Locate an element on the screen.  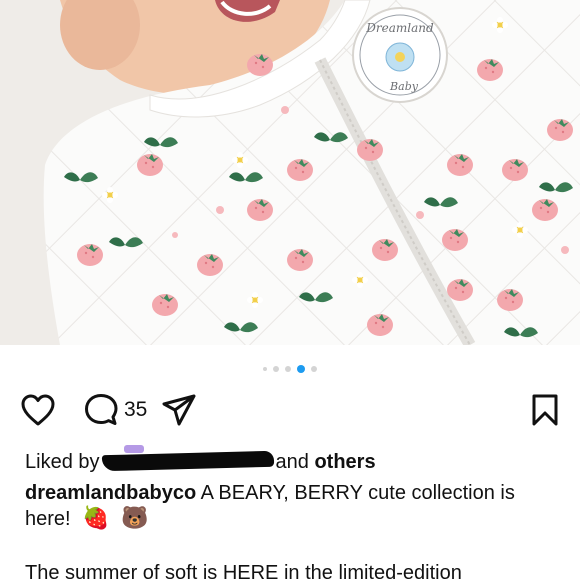
comment-count: 35 is located at coordinates (136, 409).